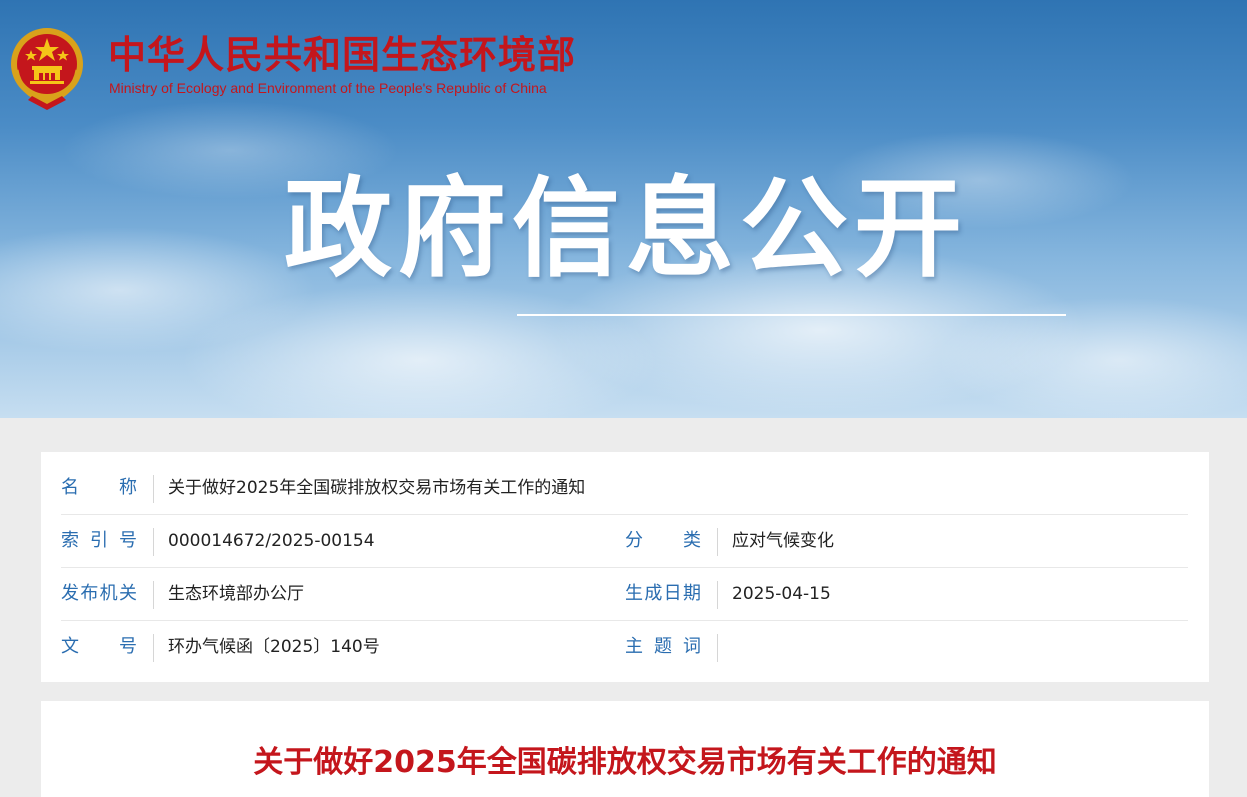 The height and width of the screenshot is (797, 1247). Describe the element at coordinates (624, 541) in the screenshot. I see `info-row-index: 索引号 000014672/2025-00154 分类 应对气候变化` at that location.